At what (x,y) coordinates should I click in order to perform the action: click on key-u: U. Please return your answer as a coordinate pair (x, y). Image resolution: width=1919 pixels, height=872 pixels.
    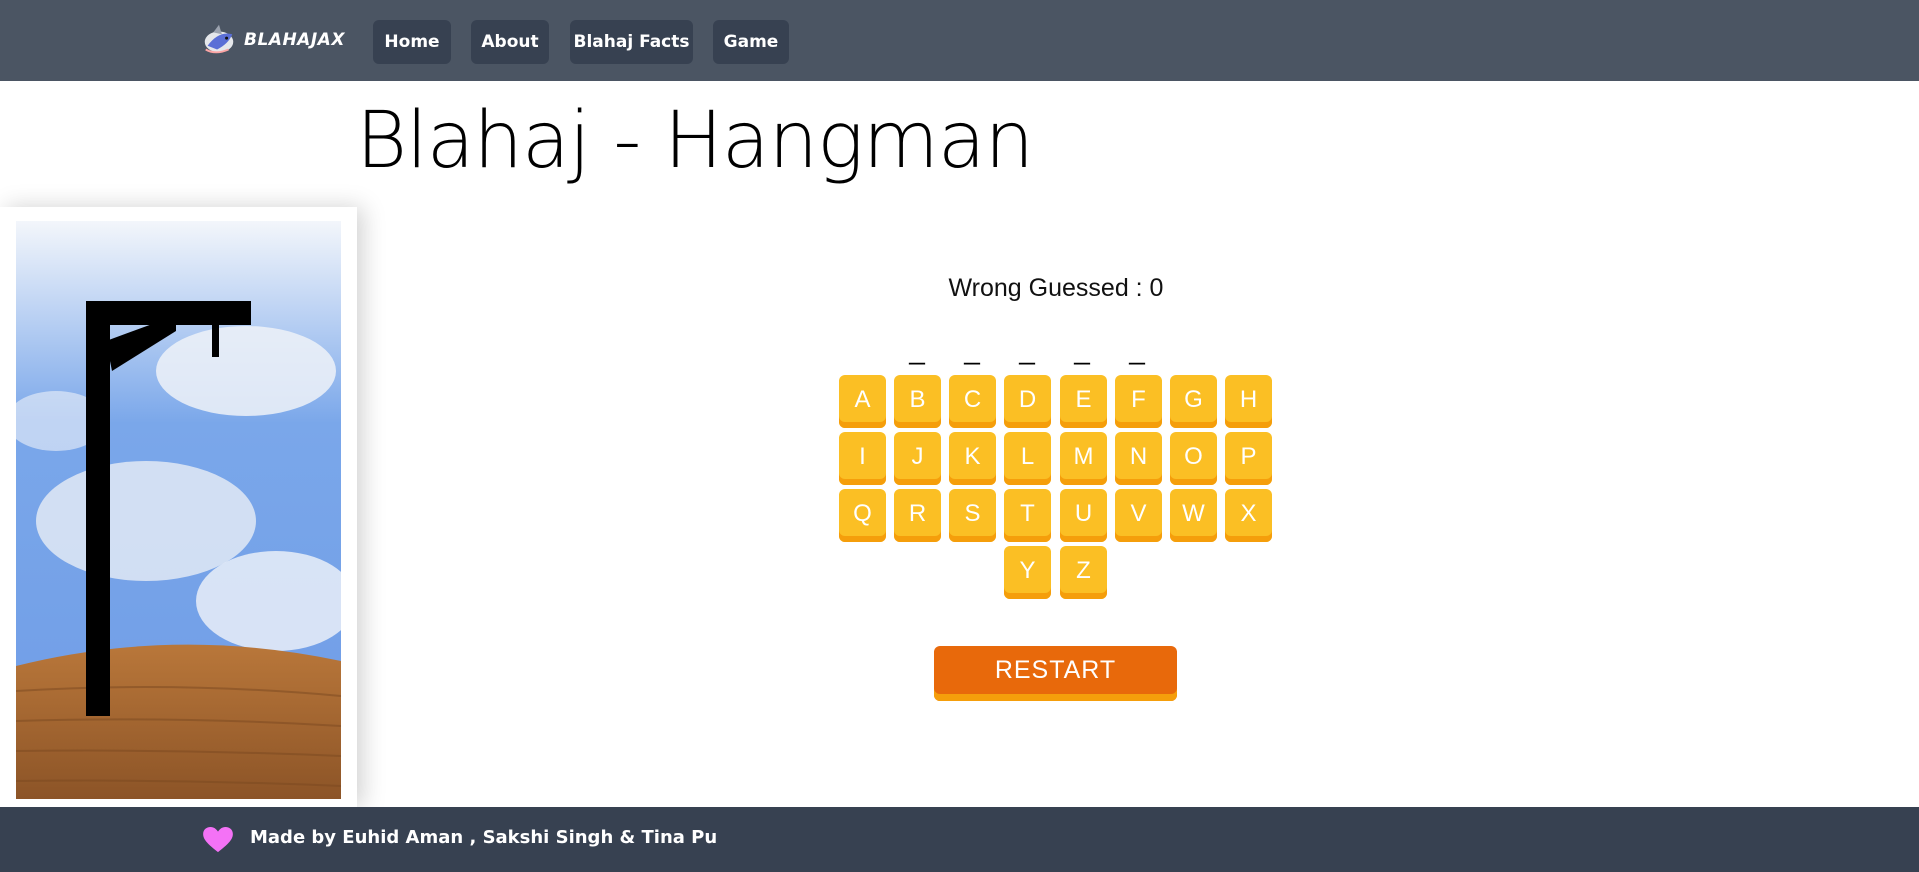
    Looking at the image, I should click on (1083, 515).